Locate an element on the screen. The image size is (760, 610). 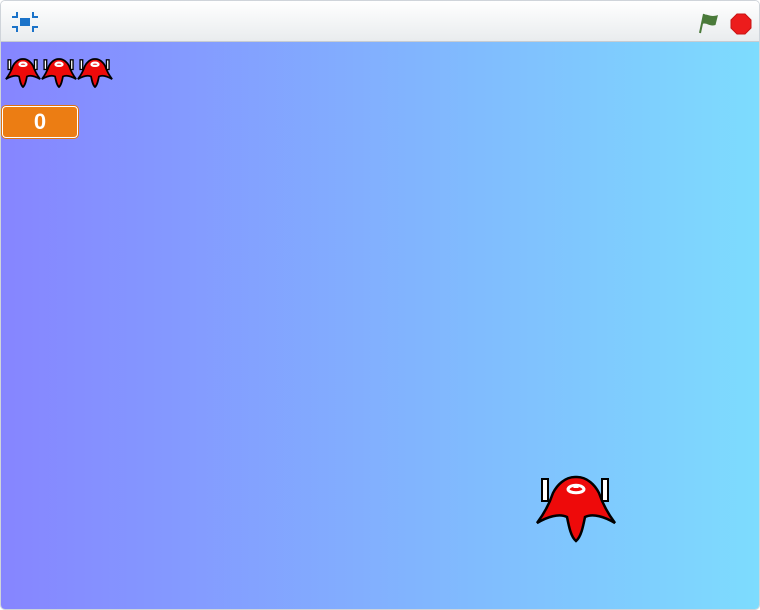
player-ship-icon is located at coordinates (576, 509).